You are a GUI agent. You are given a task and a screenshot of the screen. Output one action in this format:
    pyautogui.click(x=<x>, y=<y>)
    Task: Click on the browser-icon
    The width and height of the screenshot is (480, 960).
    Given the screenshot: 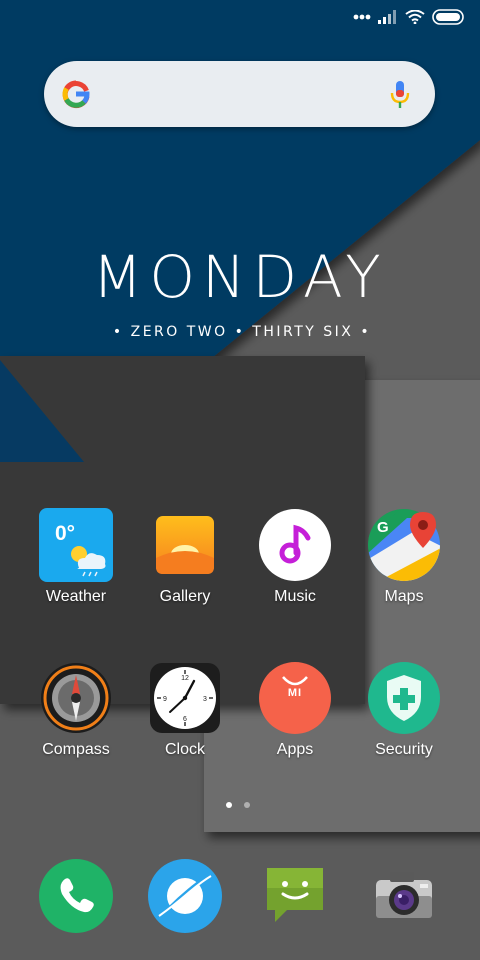 What is the action you would take?
    pyautogui.click(x=185, y=896)
    